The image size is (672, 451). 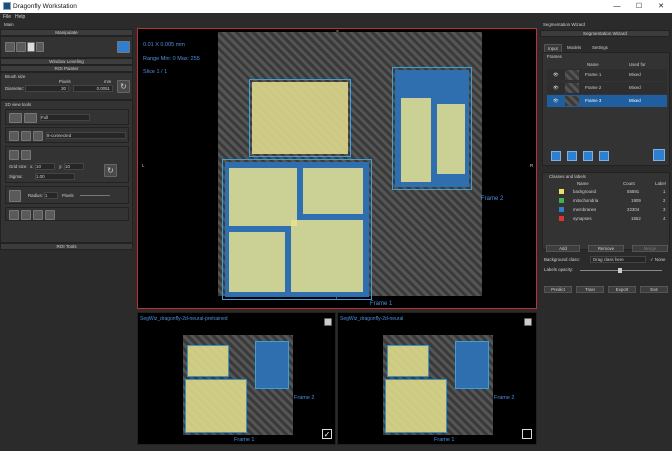 I want to click on layers-icon, so click(x=40, y=47).